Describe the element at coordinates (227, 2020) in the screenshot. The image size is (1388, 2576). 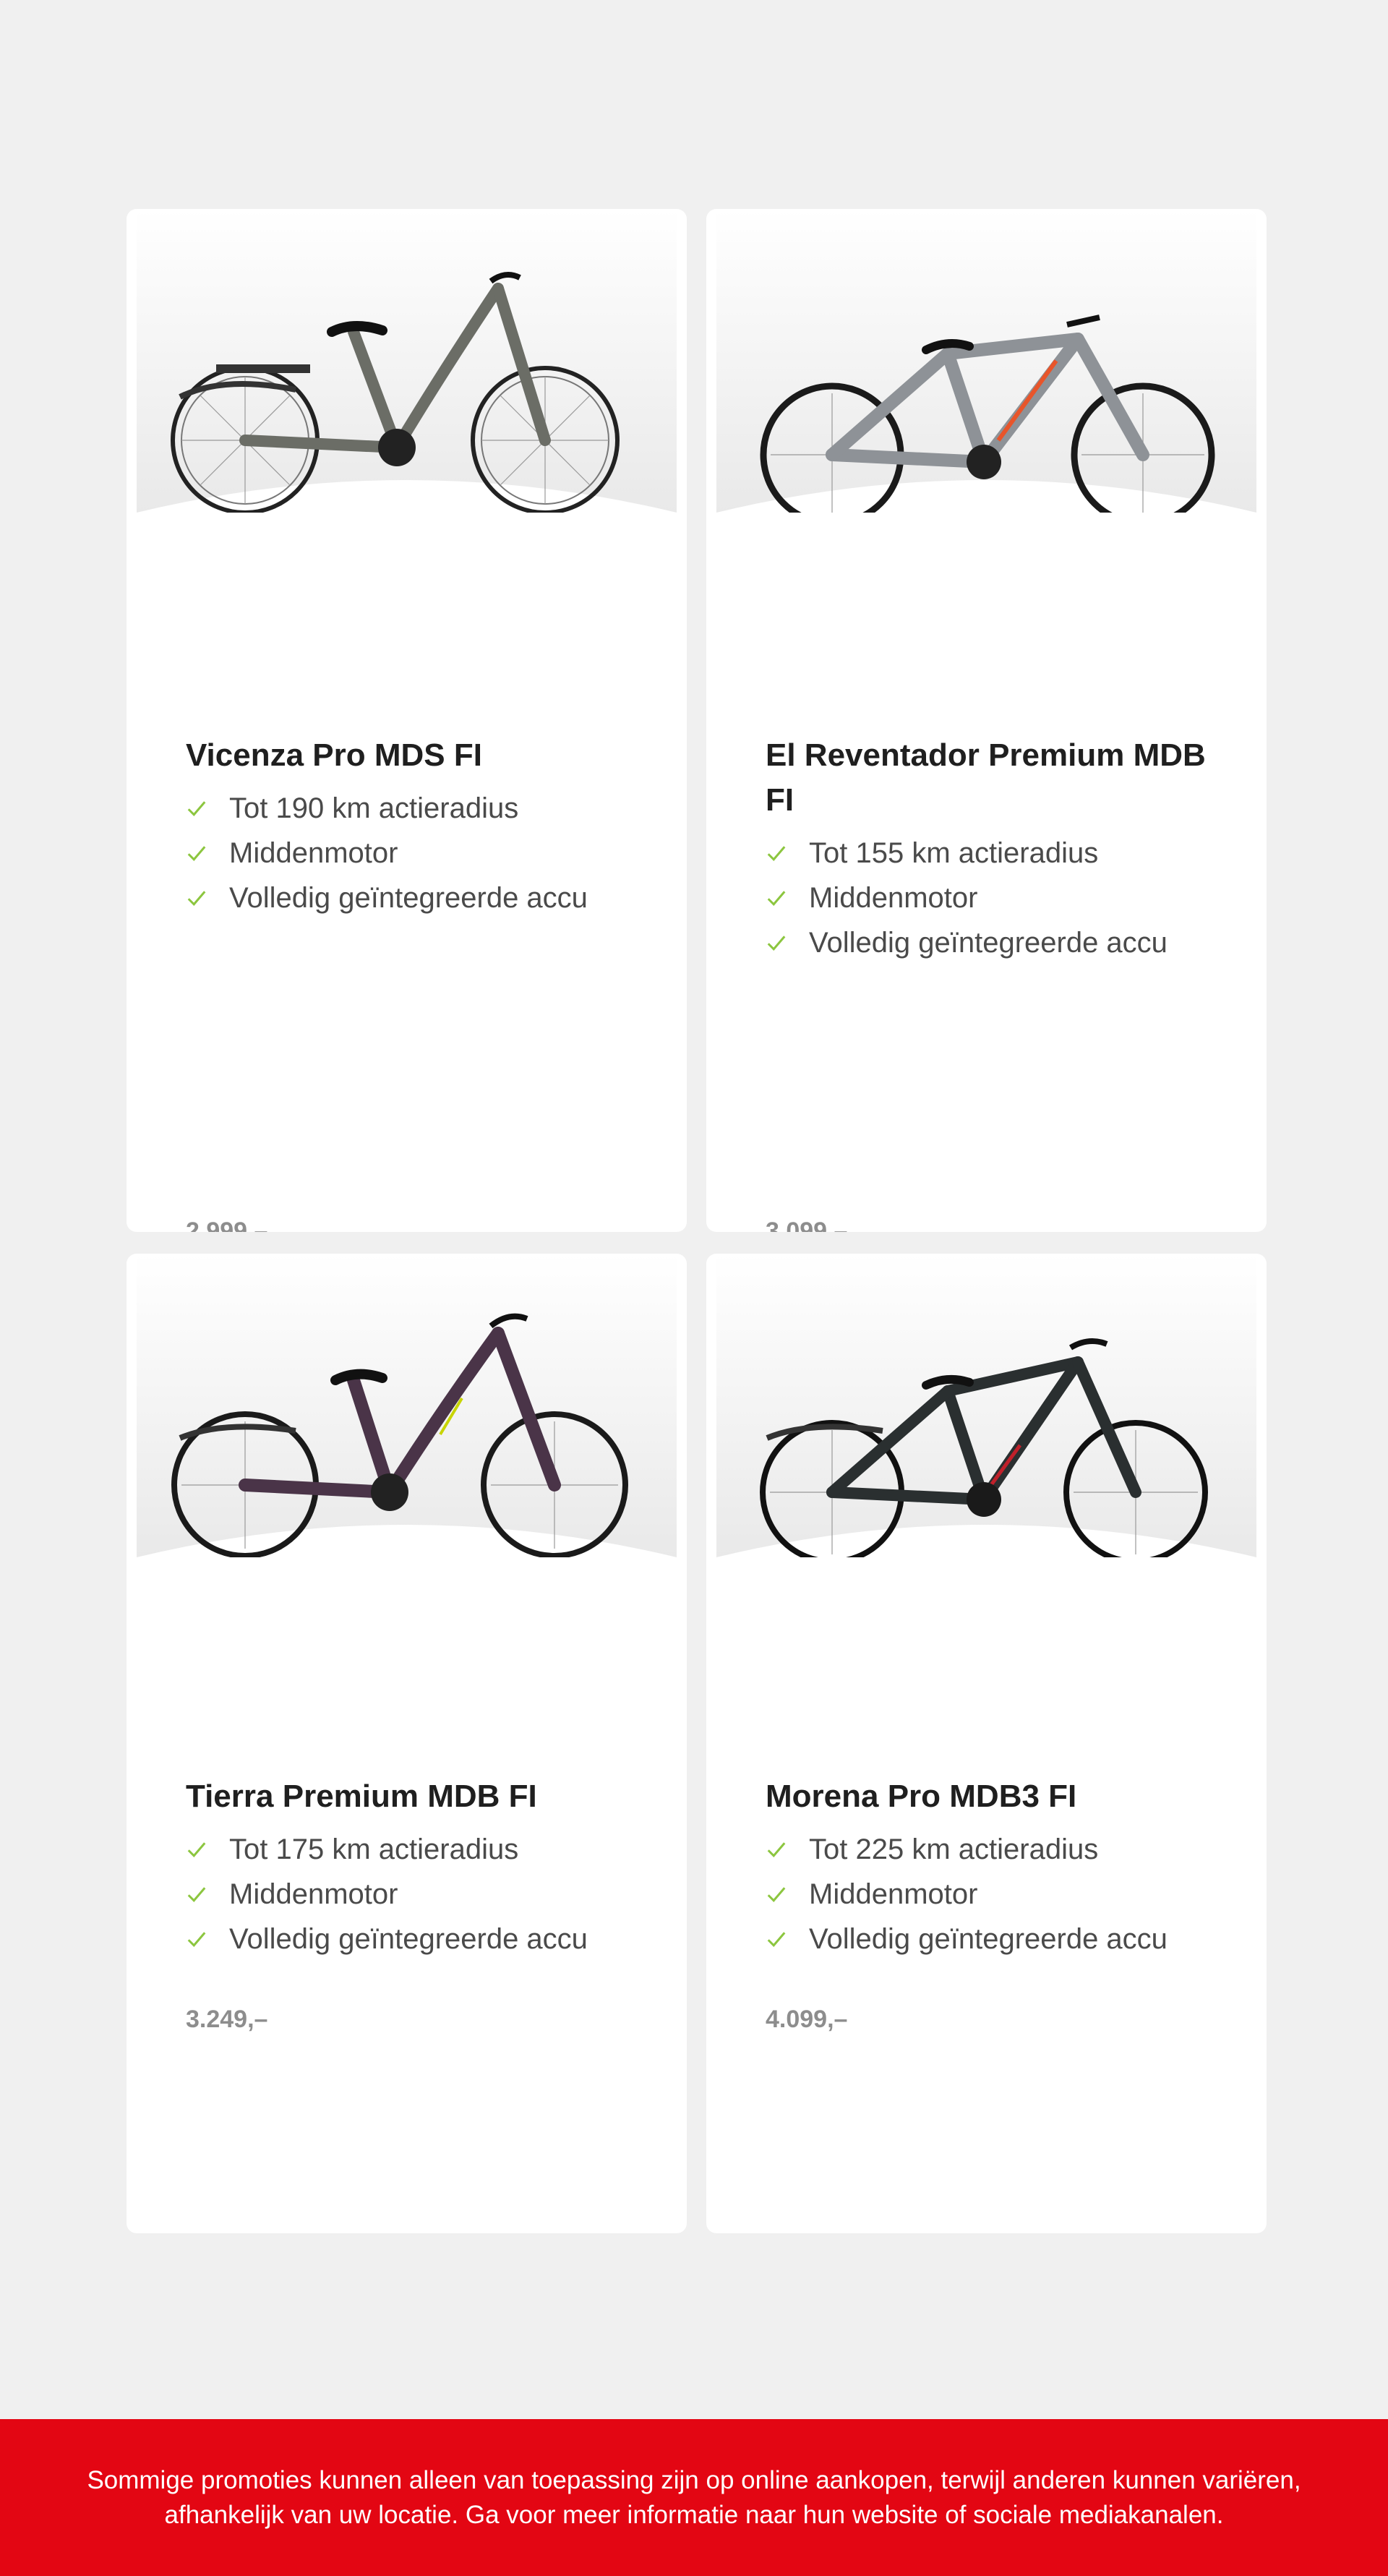
I see `product-price: 3.249,–` at that location.